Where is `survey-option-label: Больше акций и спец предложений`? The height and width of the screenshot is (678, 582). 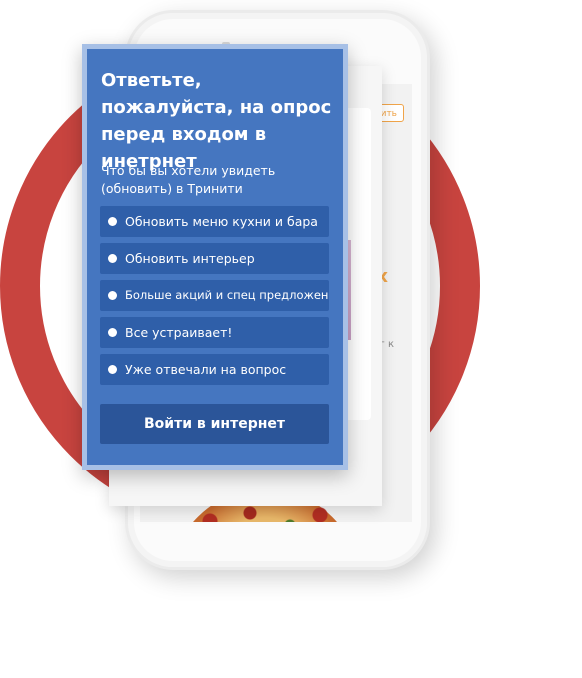
survey-option-label: Больше акций и спец предложений is located at coordinates (227, 295).